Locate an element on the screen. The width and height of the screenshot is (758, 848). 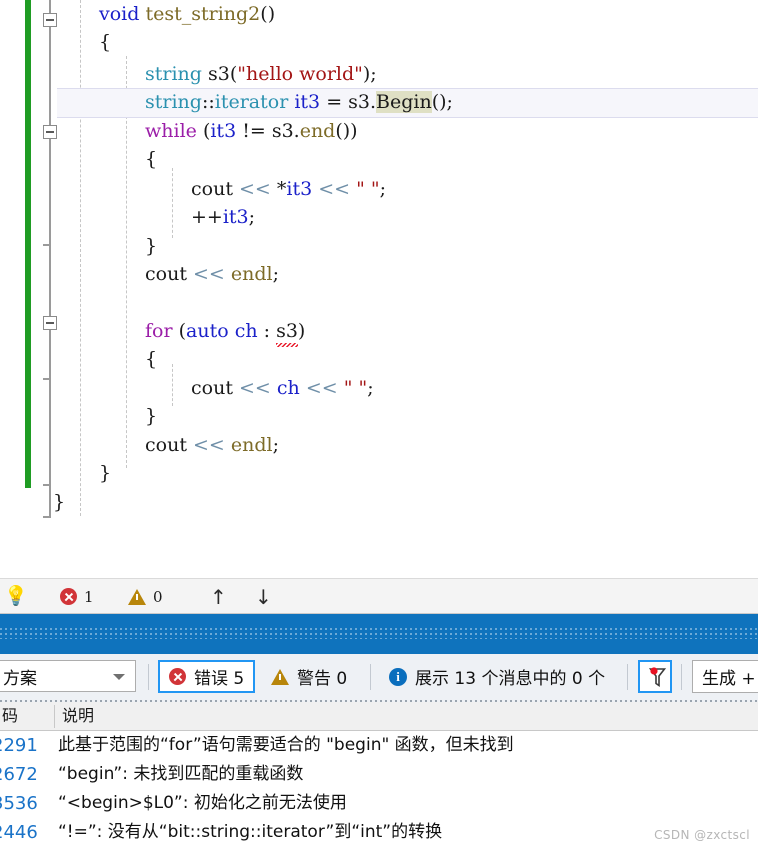
row-code: 2291 is located at coordinates (26, 745).